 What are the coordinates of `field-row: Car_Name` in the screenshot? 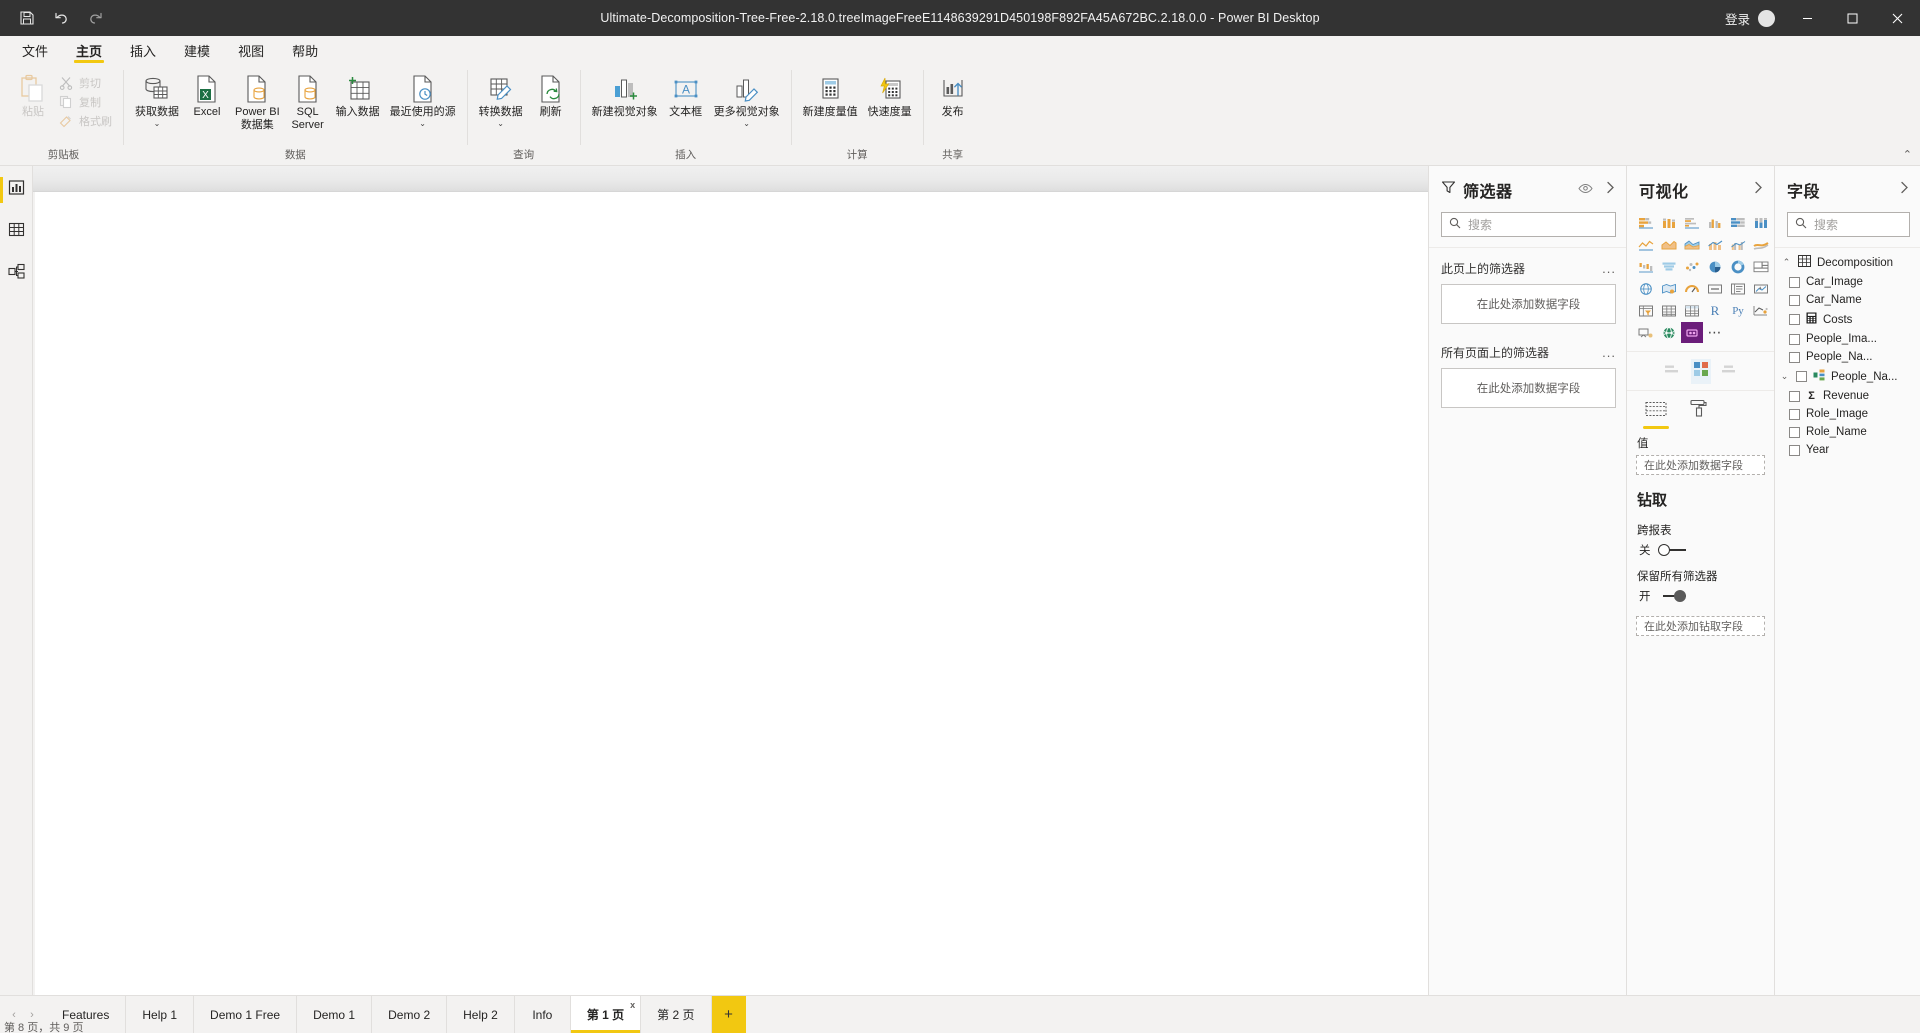 It's located at (1847, 300).